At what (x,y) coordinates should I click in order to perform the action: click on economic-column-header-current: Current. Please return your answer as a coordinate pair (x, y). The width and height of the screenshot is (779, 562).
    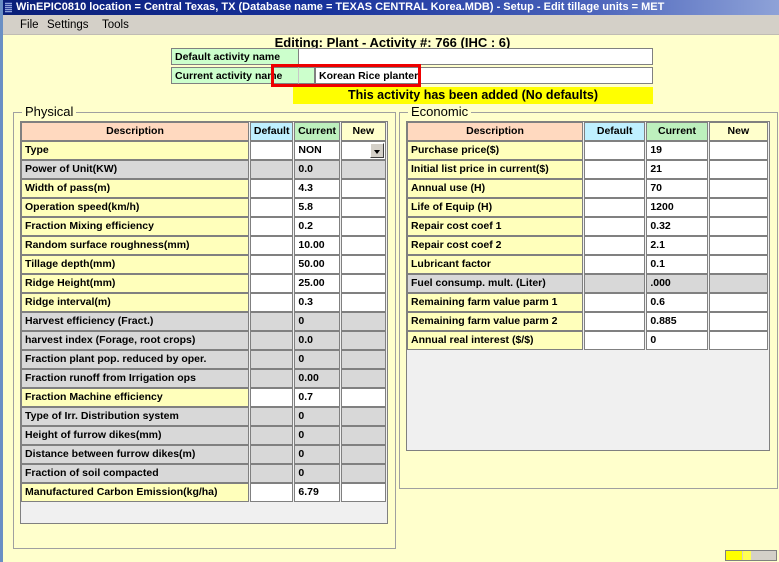
    Looking at the image, I should click on (677, 131).